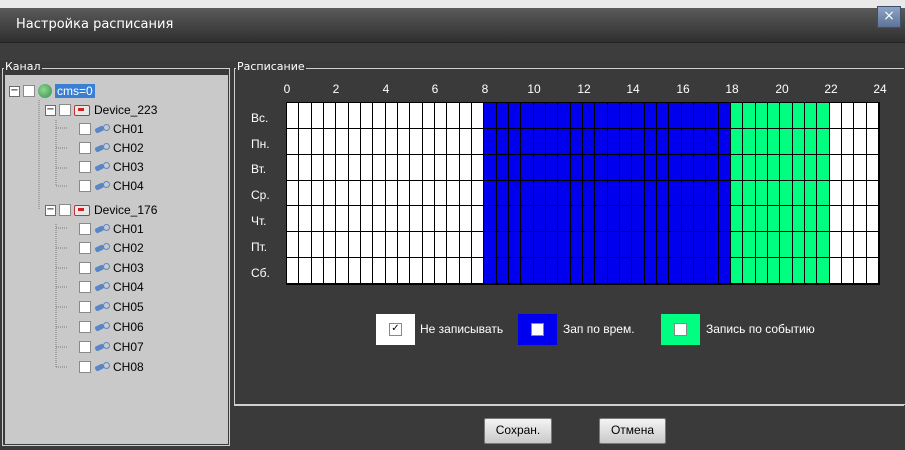  Describe the element at coordinates (101, 210) in the screenshot. I see `tree-node-device: − Device_176` at that location.